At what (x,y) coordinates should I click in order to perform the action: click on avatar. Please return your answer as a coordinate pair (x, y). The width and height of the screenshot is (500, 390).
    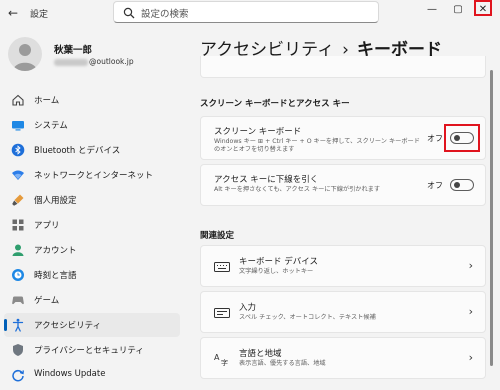
    Looking at the image, I should click on (25, 54).